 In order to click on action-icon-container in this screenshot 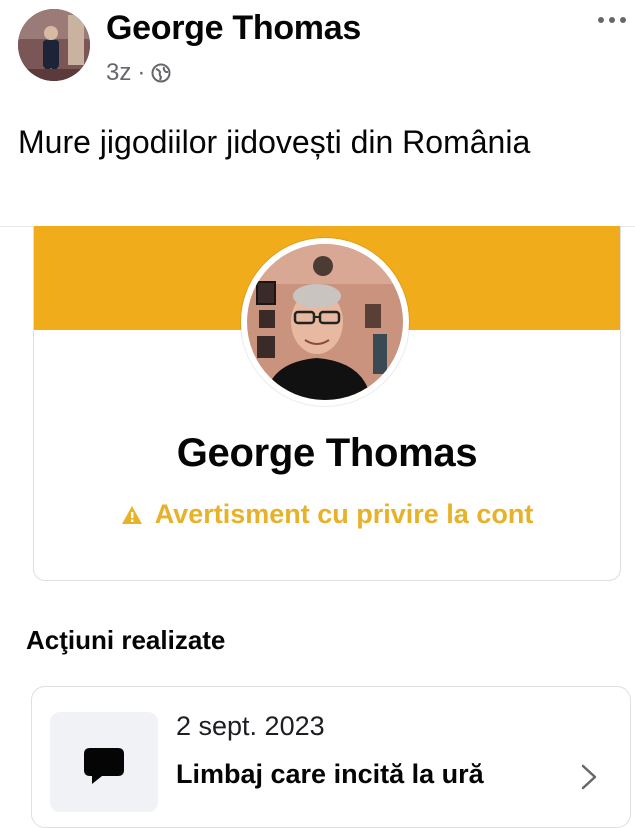, I will do `click(104, 762)`.